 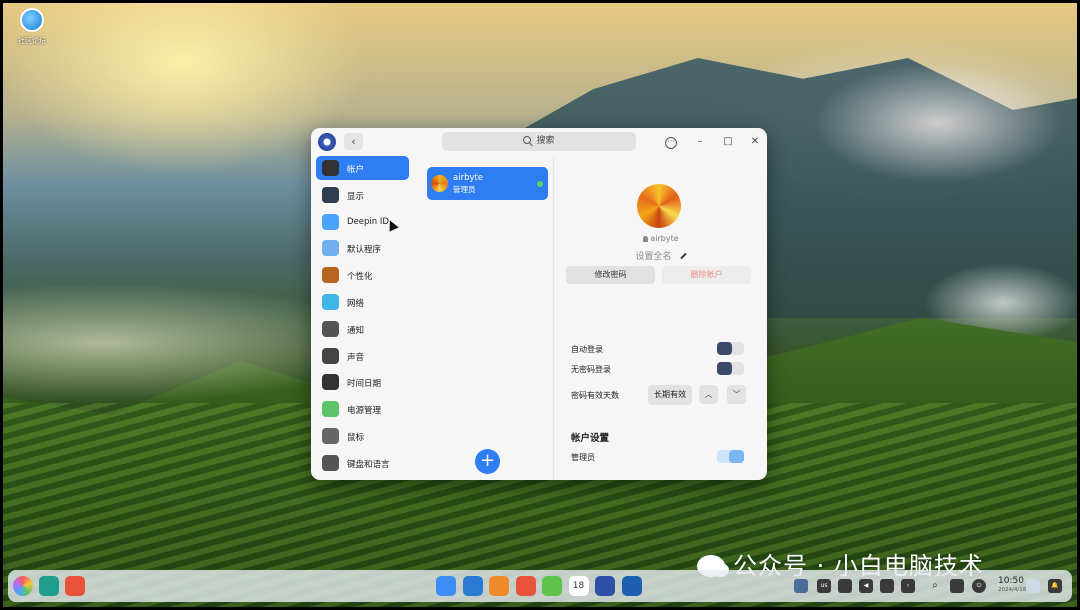 What do you see at coordinates (683, 256) in the screenshot?
I see `edit-pencil-icon` at bounding box center [683, 256].